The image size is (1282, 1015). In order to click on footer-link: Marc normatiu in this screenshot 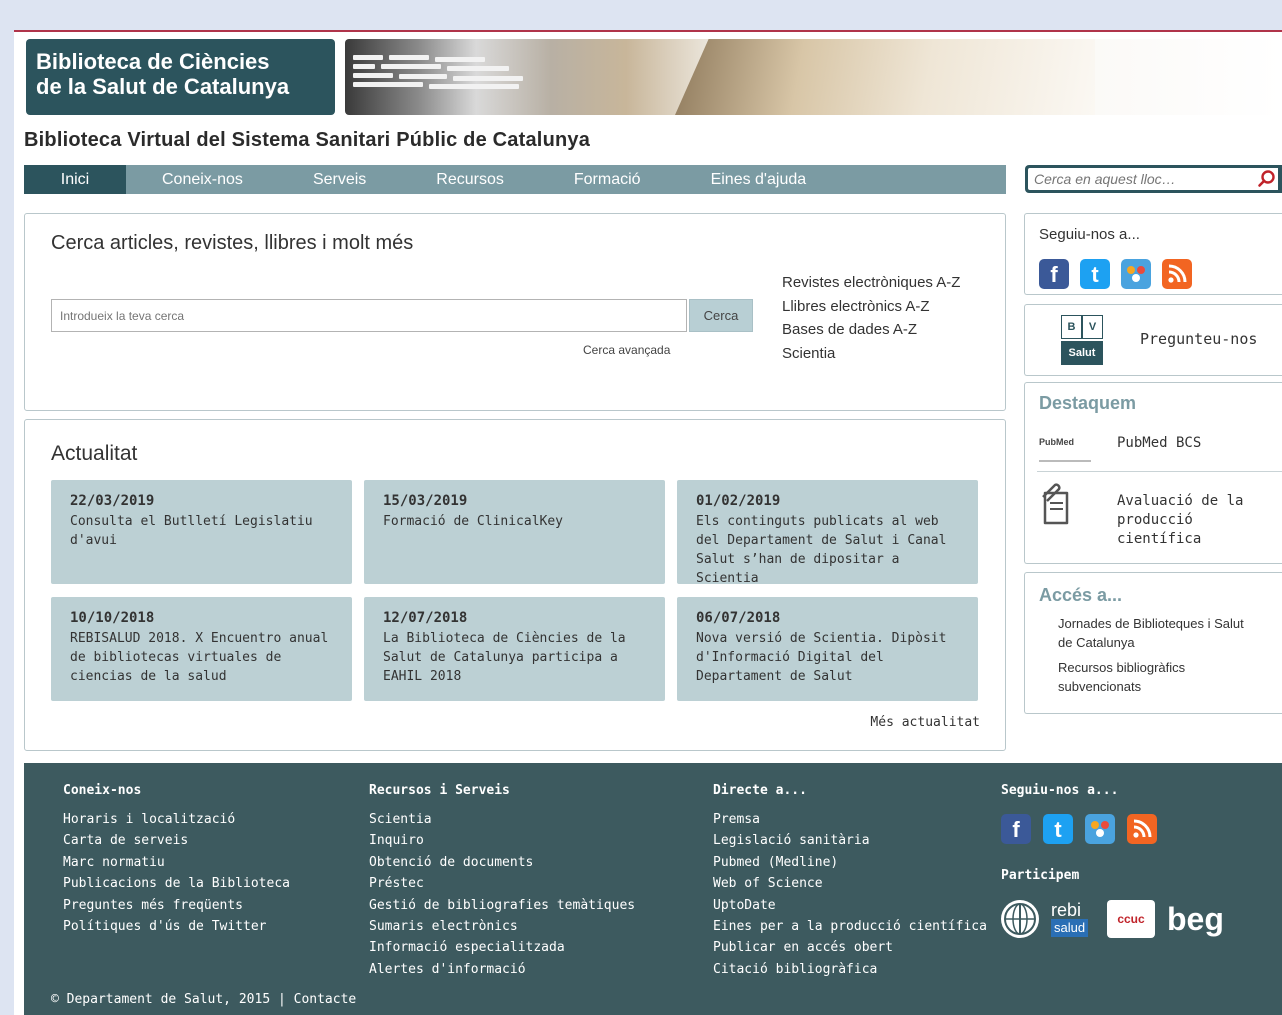, I will do `click(176, 862)`.